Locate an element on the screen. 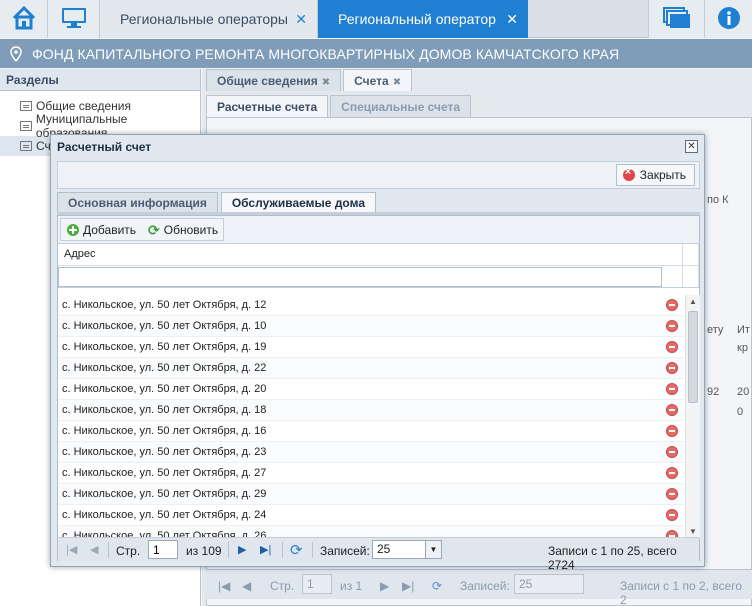  tab-special-accounts: Специальные счета is located at coordinates (401, 106).